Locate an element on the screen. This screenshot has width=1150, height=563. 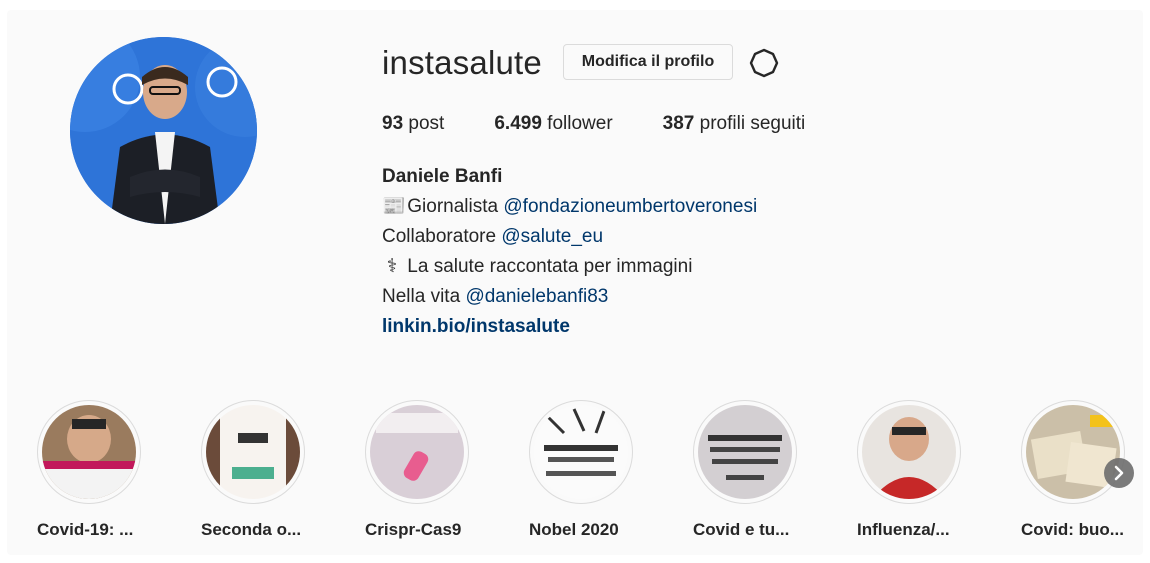
edit-profile-button: Modifica il profilo is located at coordinates (648, 62).